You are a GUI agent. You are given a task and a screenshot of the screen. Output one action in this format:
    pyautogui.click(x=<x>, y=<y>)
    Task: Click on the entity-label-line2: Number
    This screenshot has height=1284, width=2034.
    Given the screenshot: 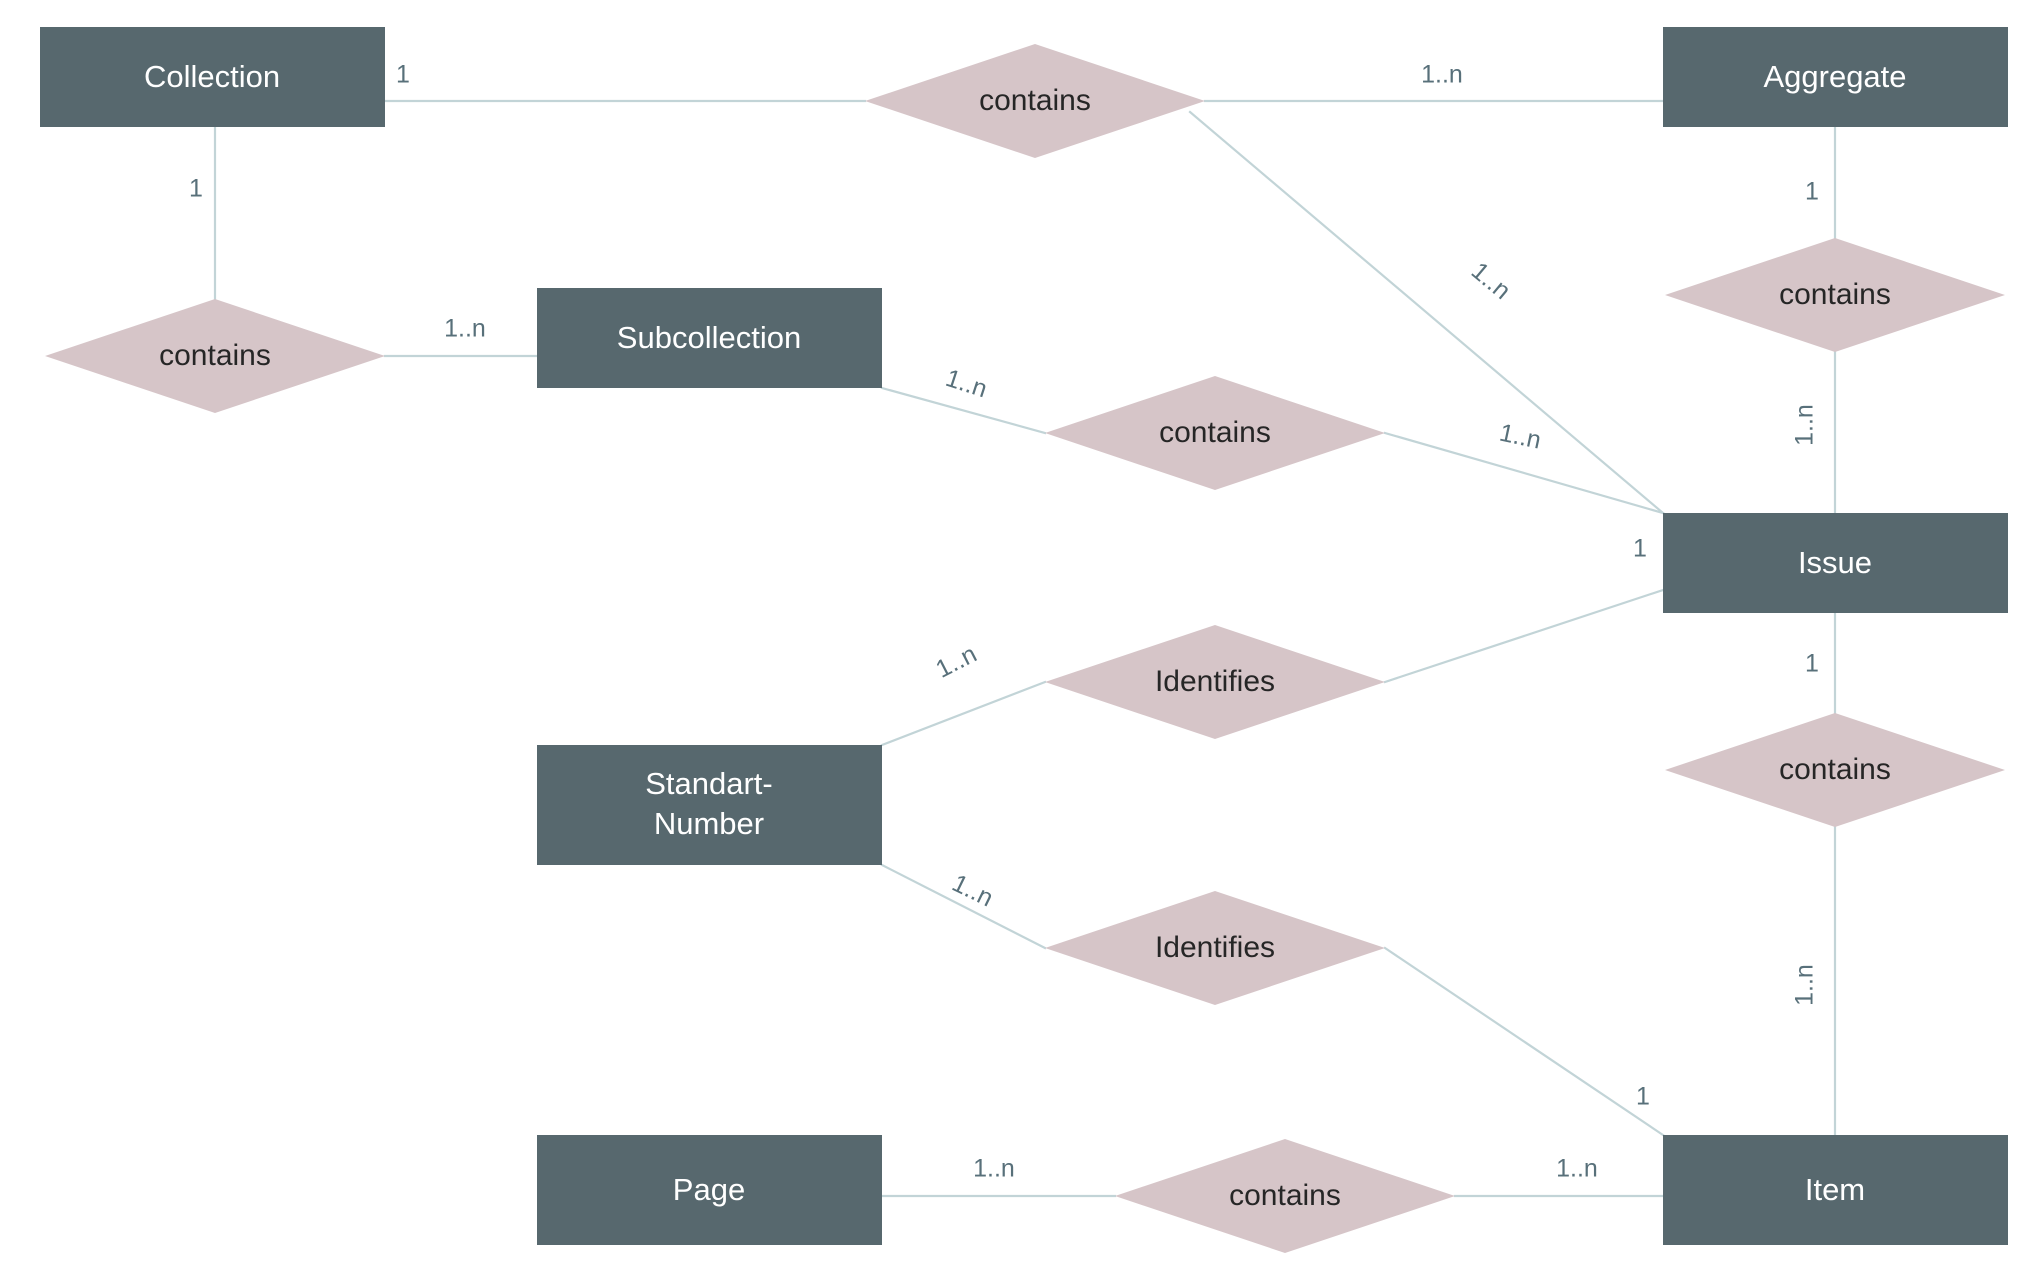 What is the action you would take?
    pyautogui.click(x=709, y=823)
    